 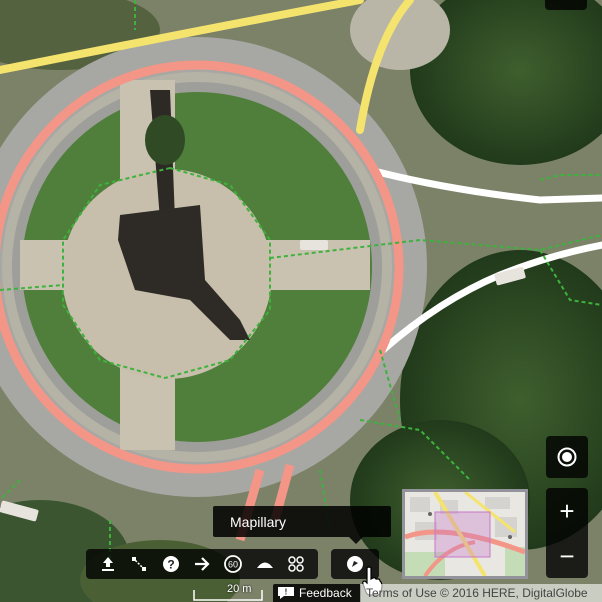 I want to click on zoom-out-button: −, so click(x=566, y=556).